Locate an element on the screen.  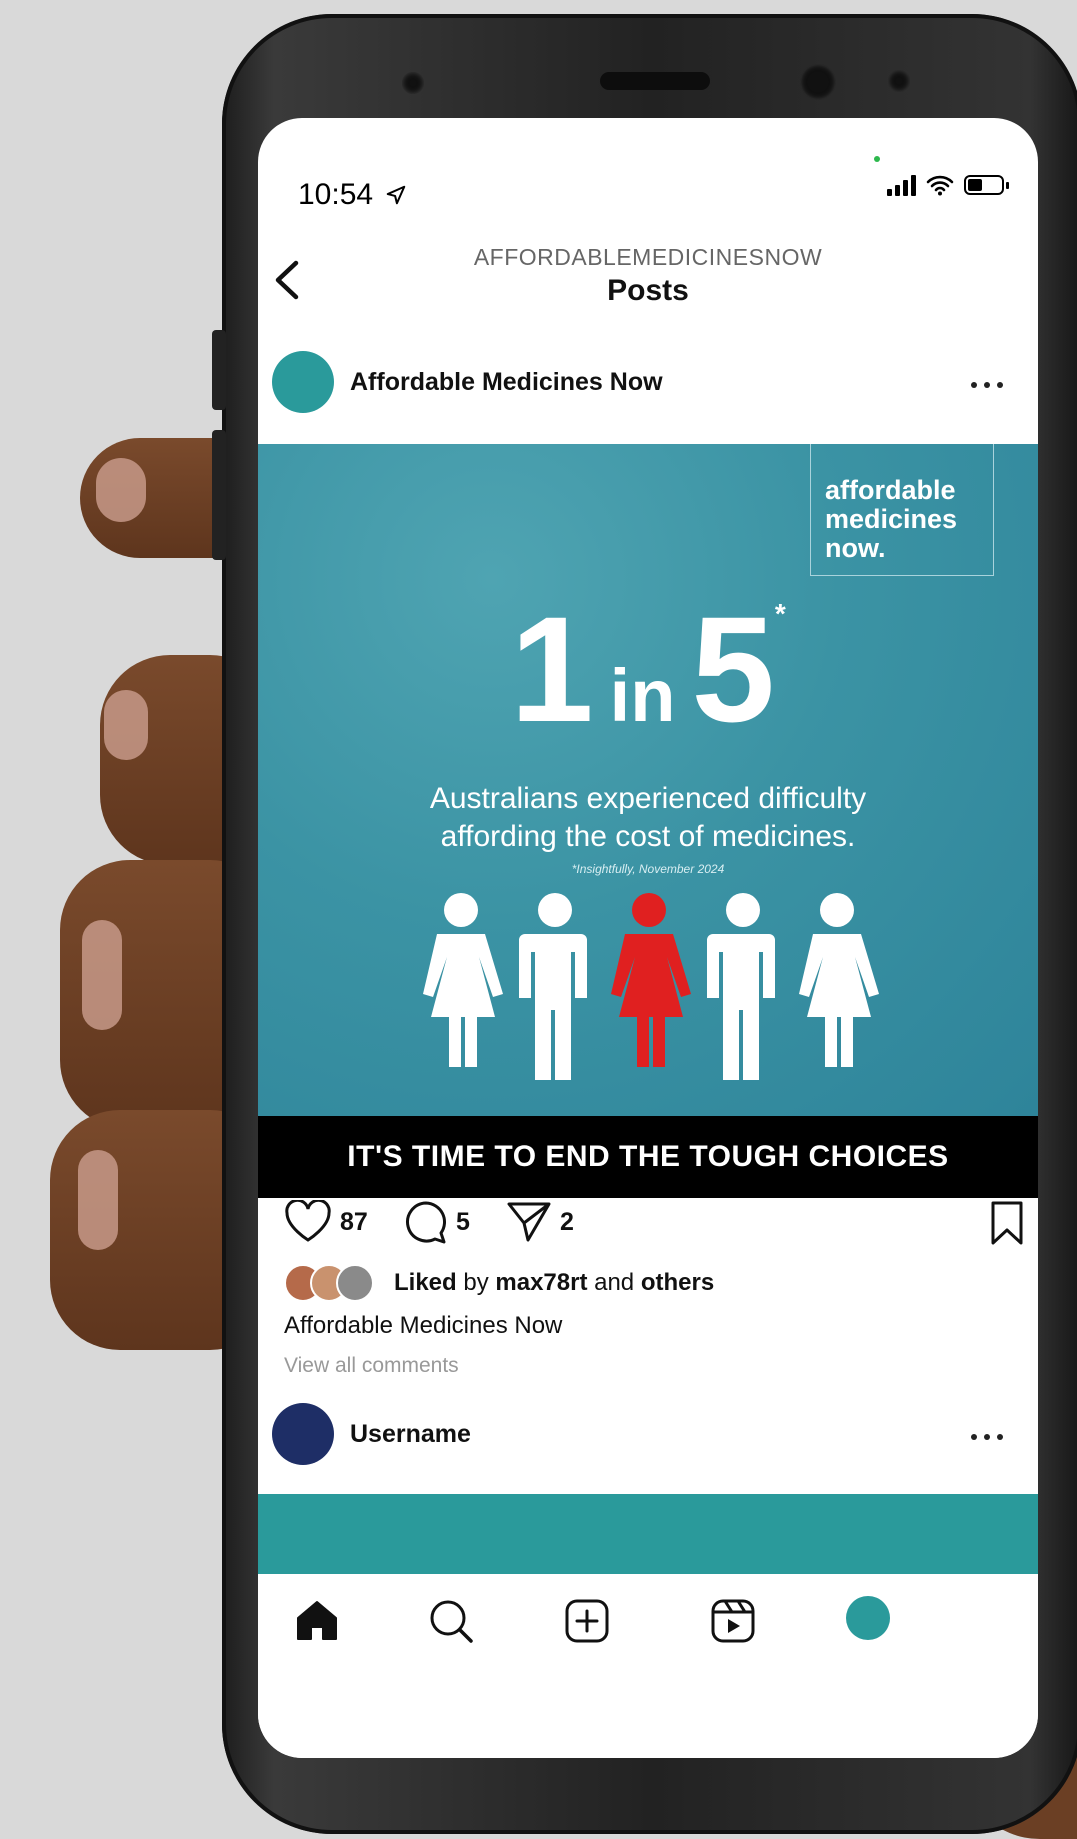
save-button is located at coordinates (1007, 1225).